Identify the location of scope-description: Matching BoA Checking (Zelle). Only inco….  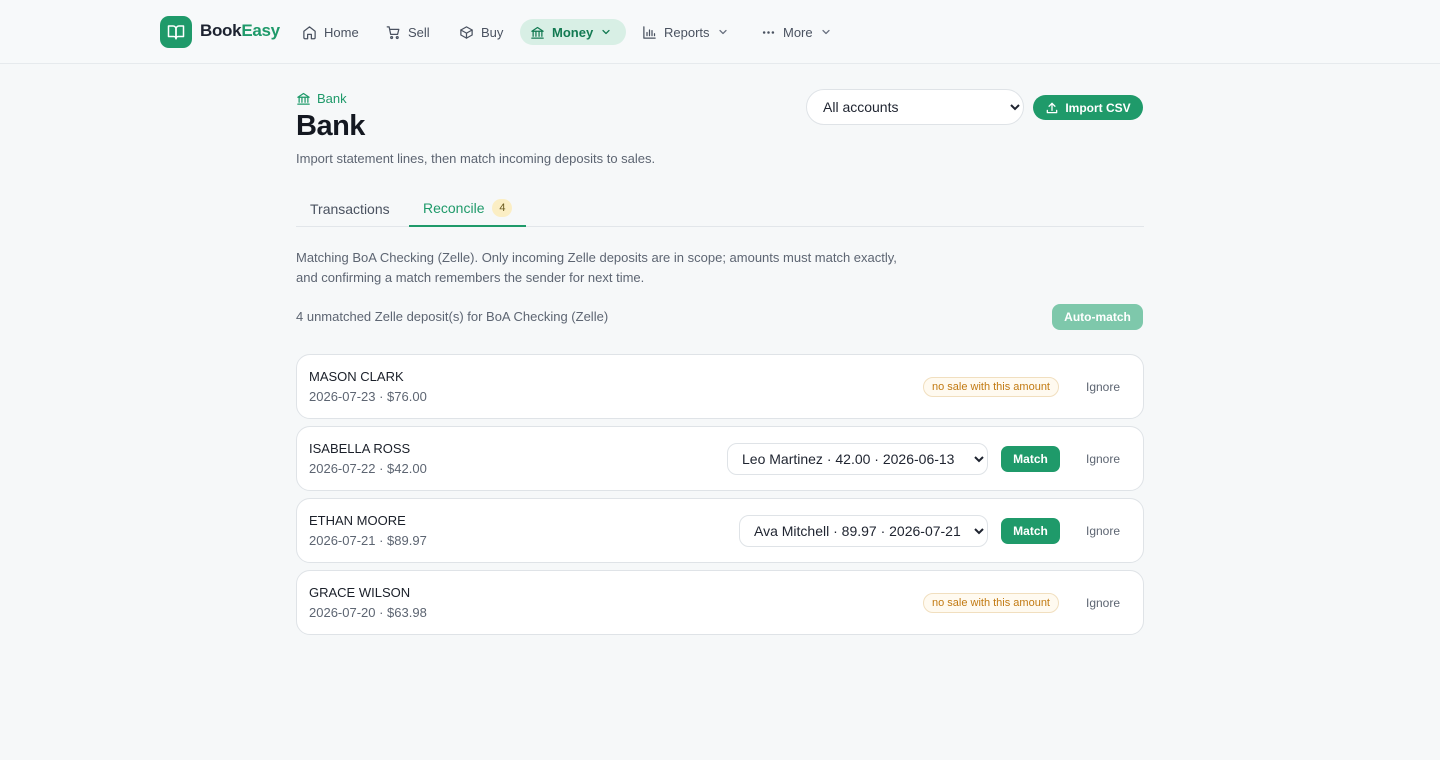
(636, 268).